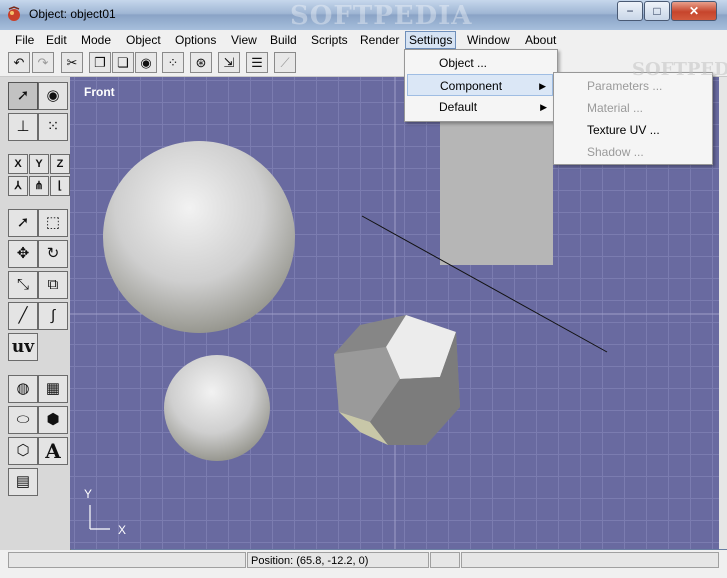  Describe the element at coordinates (23, 389) in the screenshot. I see `sphere-icon: ◍` at that location.